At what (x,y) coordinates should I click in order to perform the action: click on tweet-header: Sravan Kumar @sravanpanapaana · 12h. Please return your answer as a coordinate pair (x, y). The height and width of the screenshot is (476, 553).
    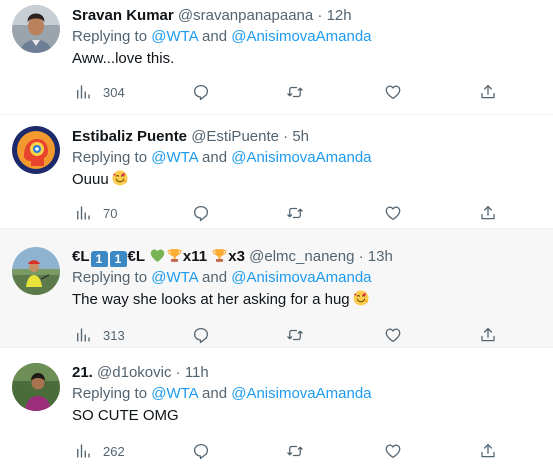
    Looking at the image, I should click on (307, 15).